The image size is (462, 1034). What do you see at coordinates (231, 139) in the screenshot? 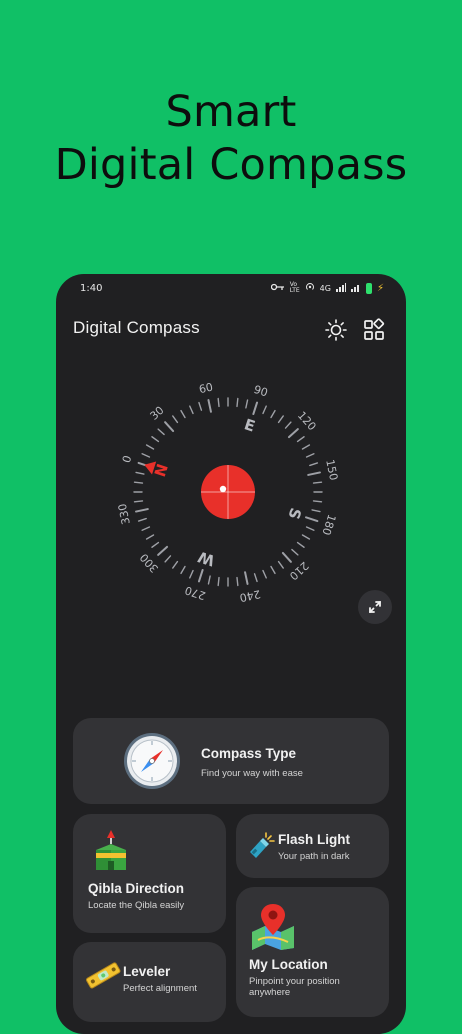
I see `headline: Smart Digital Compass` at bounding box center [231, 139].